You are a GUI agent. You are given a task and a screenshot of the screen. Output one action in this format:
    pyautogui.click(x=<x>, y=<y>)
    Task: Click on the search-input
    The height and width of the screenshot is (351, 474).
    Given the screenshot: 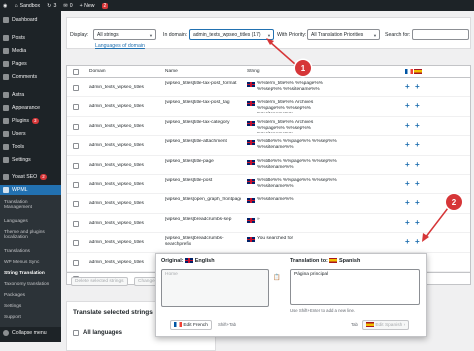 What is the action you would take?
    pyautogui.click(x=440, y=34)
    